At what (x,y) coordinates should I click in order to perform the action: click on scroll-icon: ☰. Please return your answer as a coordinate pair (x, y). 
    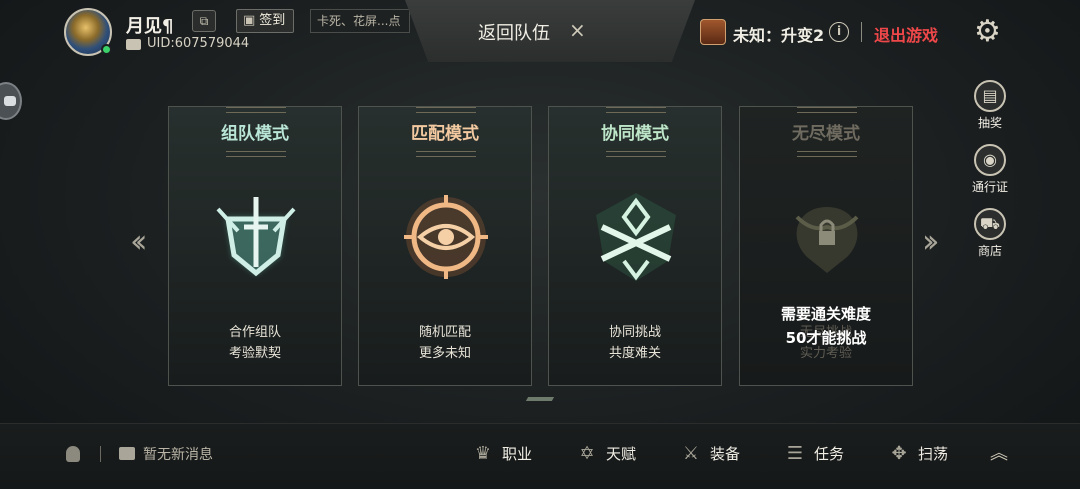
    Looking at the image, I should click on (795, 453).